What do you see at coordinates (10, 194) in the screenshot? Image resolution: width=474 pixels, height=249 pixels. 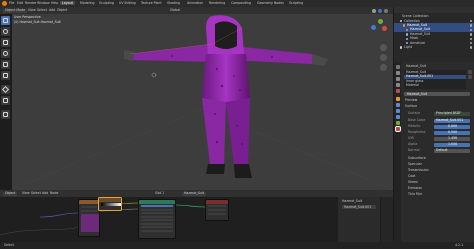 I see `node-editor-mode: Object` at bounding box center [10, 194].